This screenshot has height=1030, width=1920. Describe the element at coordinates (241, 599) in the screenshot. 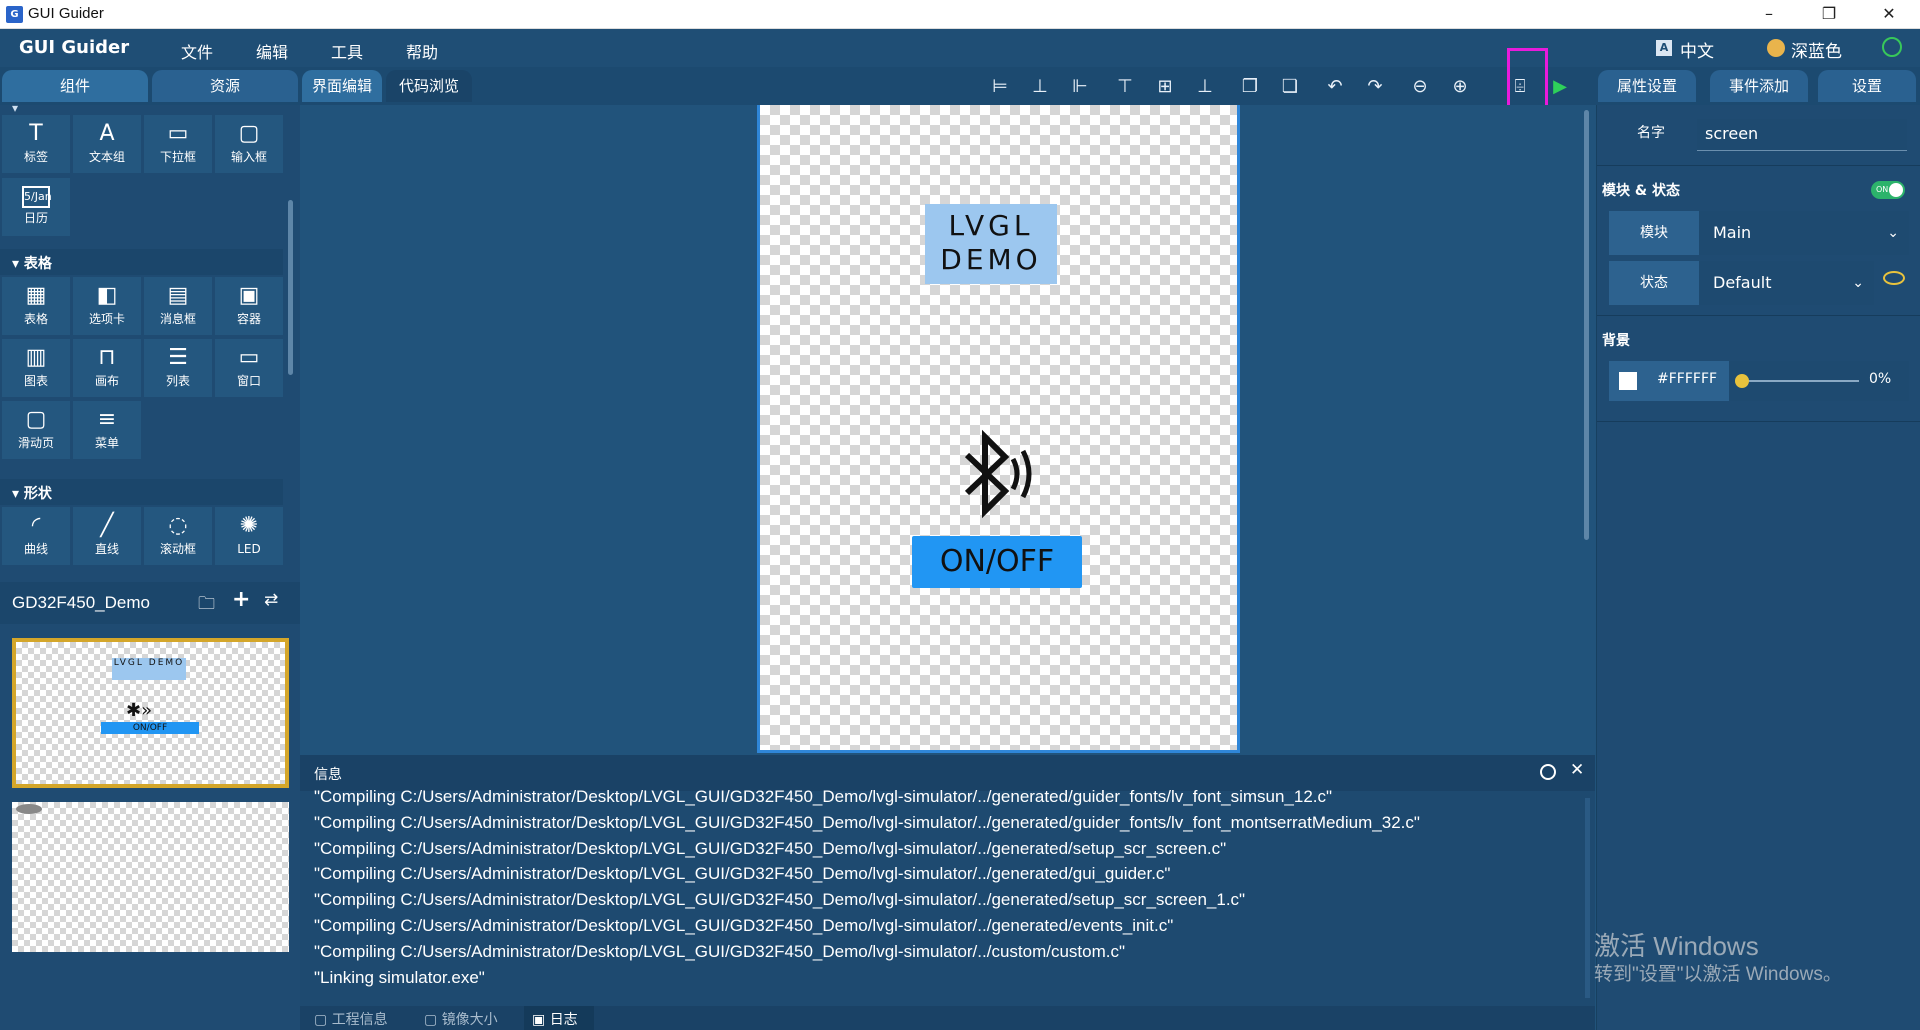

I see `add-icon: +` at that location.